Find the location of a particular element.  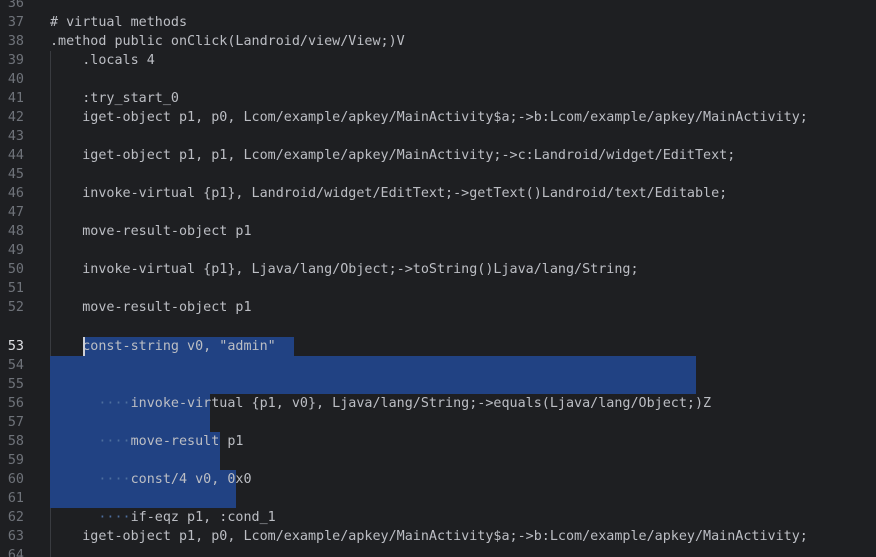

vertical-scrollbar is located at coordinates (872, 278).